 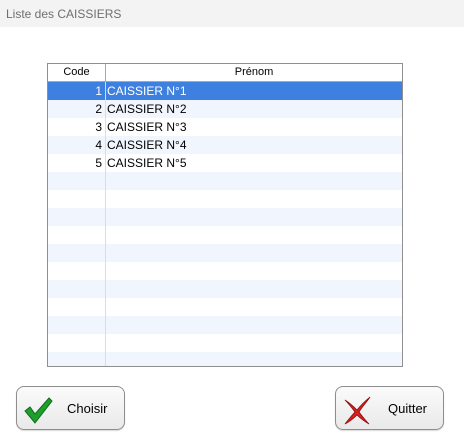 What do you see at coordinates (147, 163) in the screenshot?
I see `cell-prenom: CAISSIER N°5` at bounding box center [147, 163].